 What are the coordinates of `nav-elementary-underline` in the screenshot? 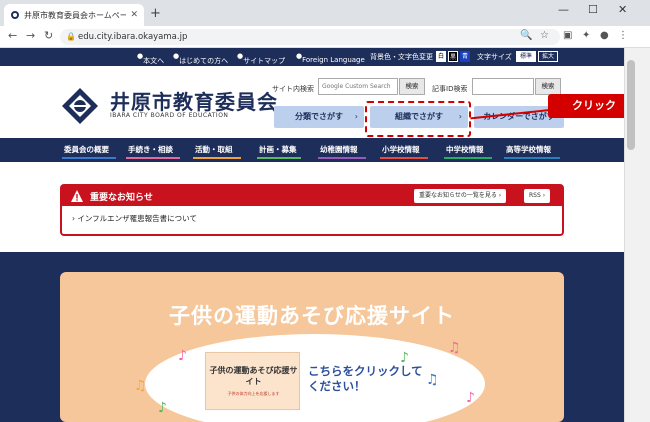 It's located at (404, 158).